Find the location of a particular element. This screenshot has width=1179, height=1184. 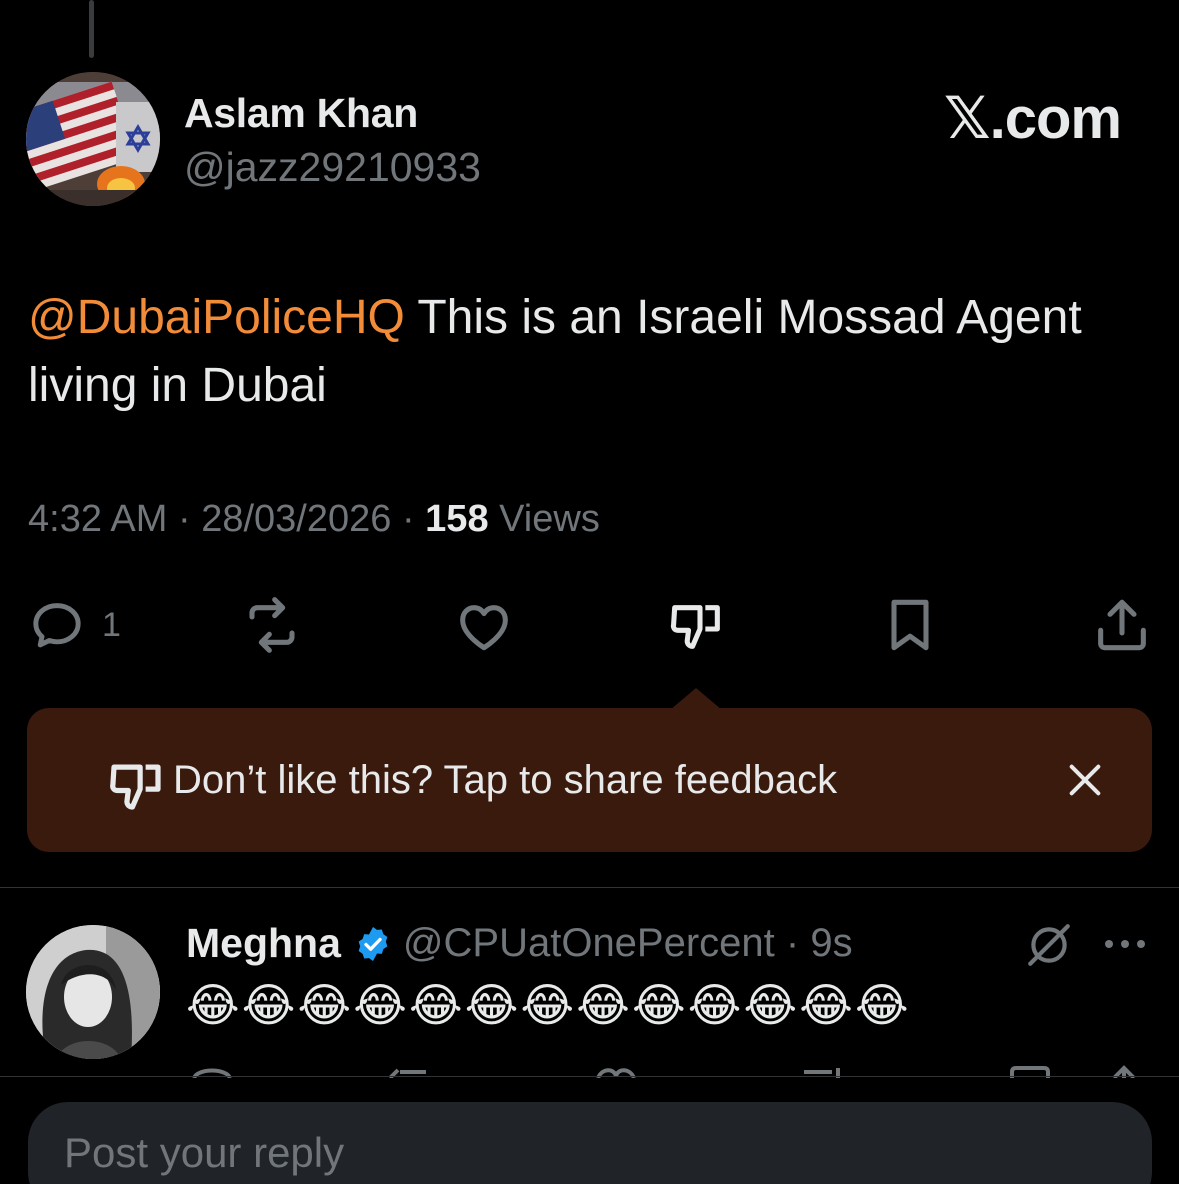

composer-divider is located at coordinates (589, 1076).